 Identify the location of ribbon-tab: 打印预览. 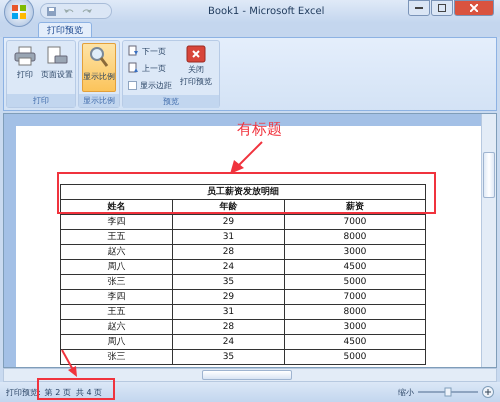
(65, 29).